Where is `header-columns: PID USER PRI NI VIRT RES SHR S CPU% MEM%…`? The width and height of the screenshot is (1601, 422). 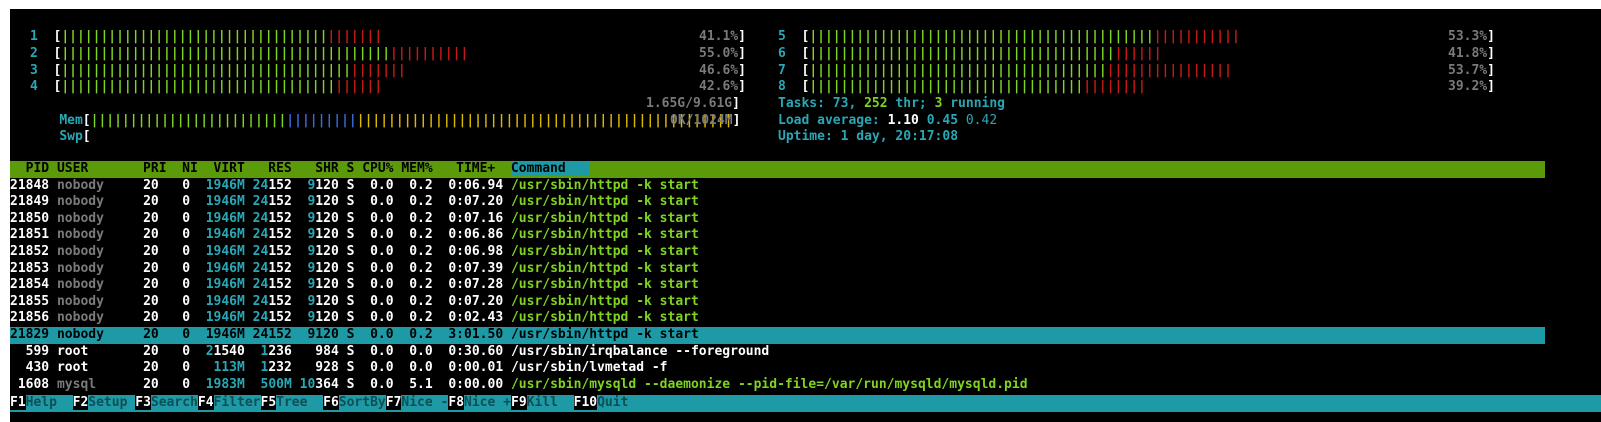
header-columns: PID USER PRI NI VIRT RES SHR S CPU% MEM%… is located at coordinates (260, 168).